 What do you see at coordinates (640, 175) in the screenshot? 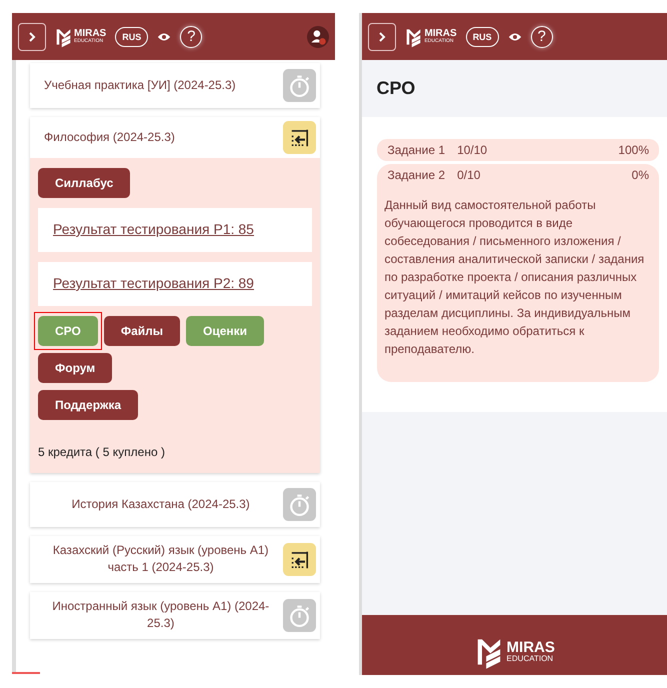
I see `task-percent: 0%` at bounding box center [640, 175].